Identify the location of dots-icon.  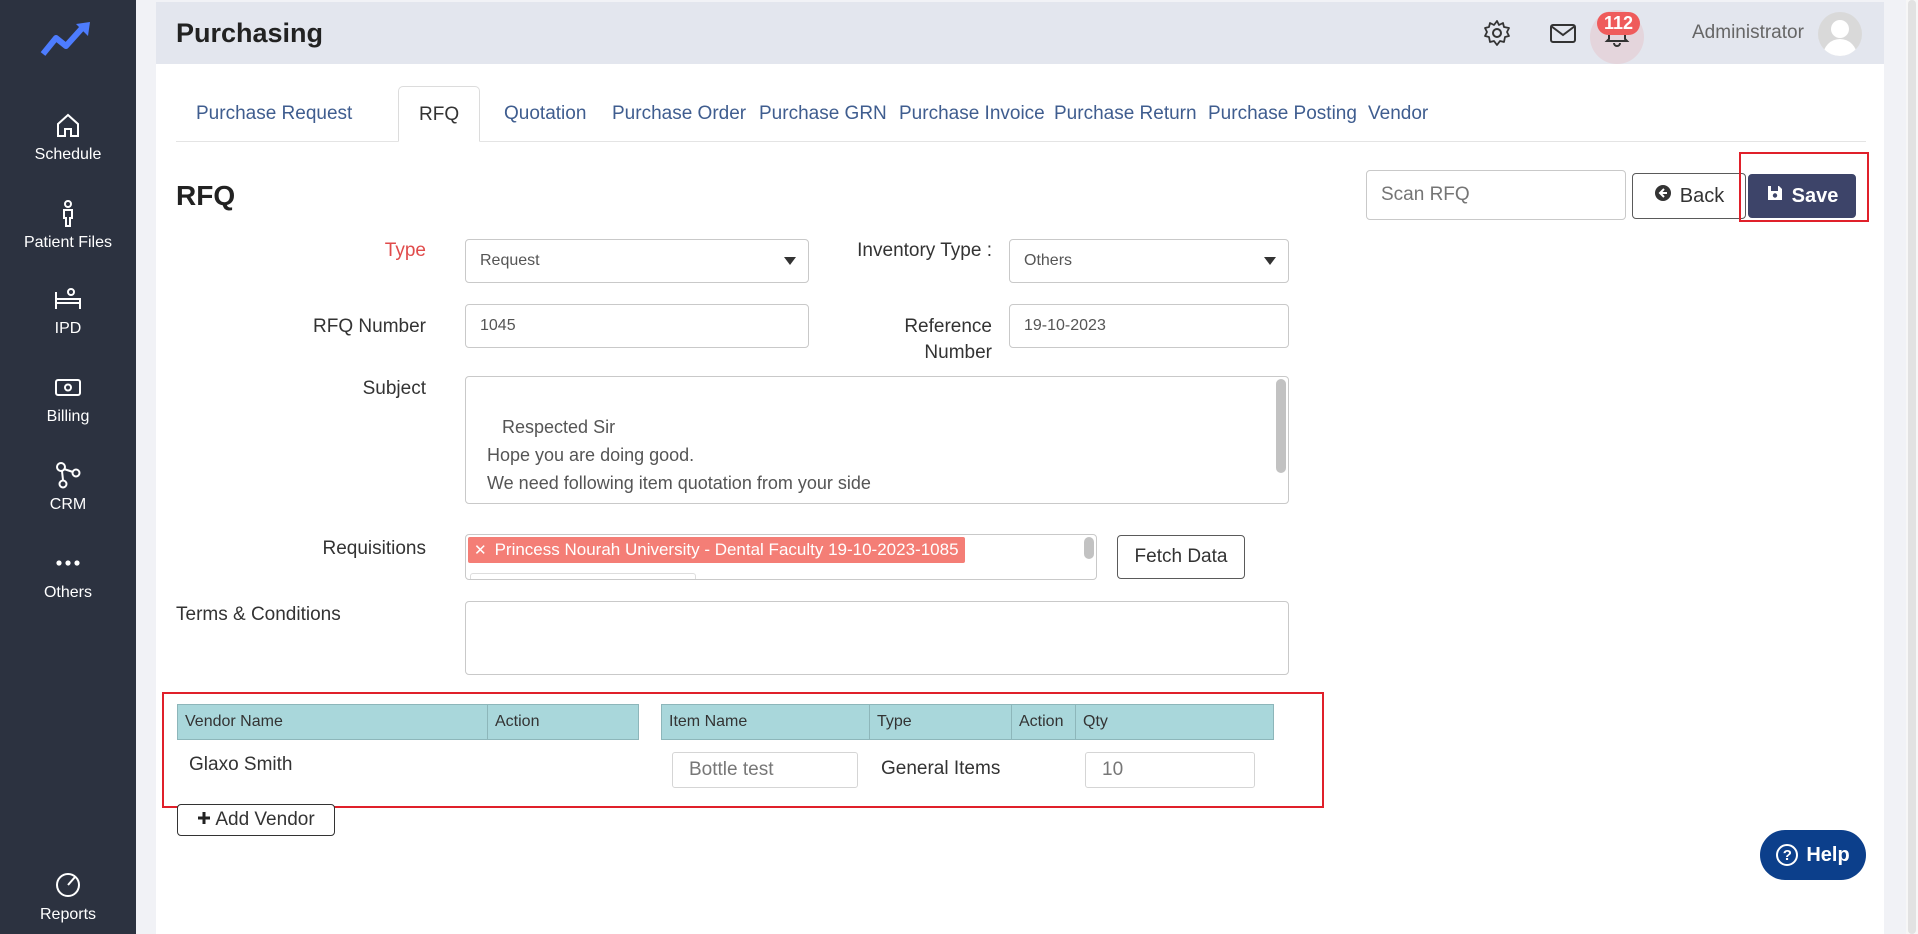
(68, 563).